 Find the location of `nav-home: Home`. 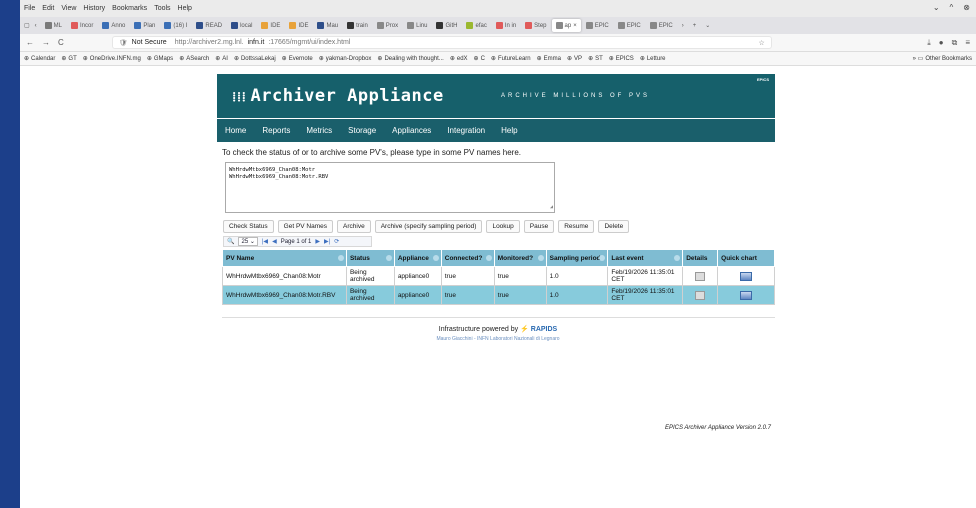

nav-home: Home is located at coordinates (235, 130).